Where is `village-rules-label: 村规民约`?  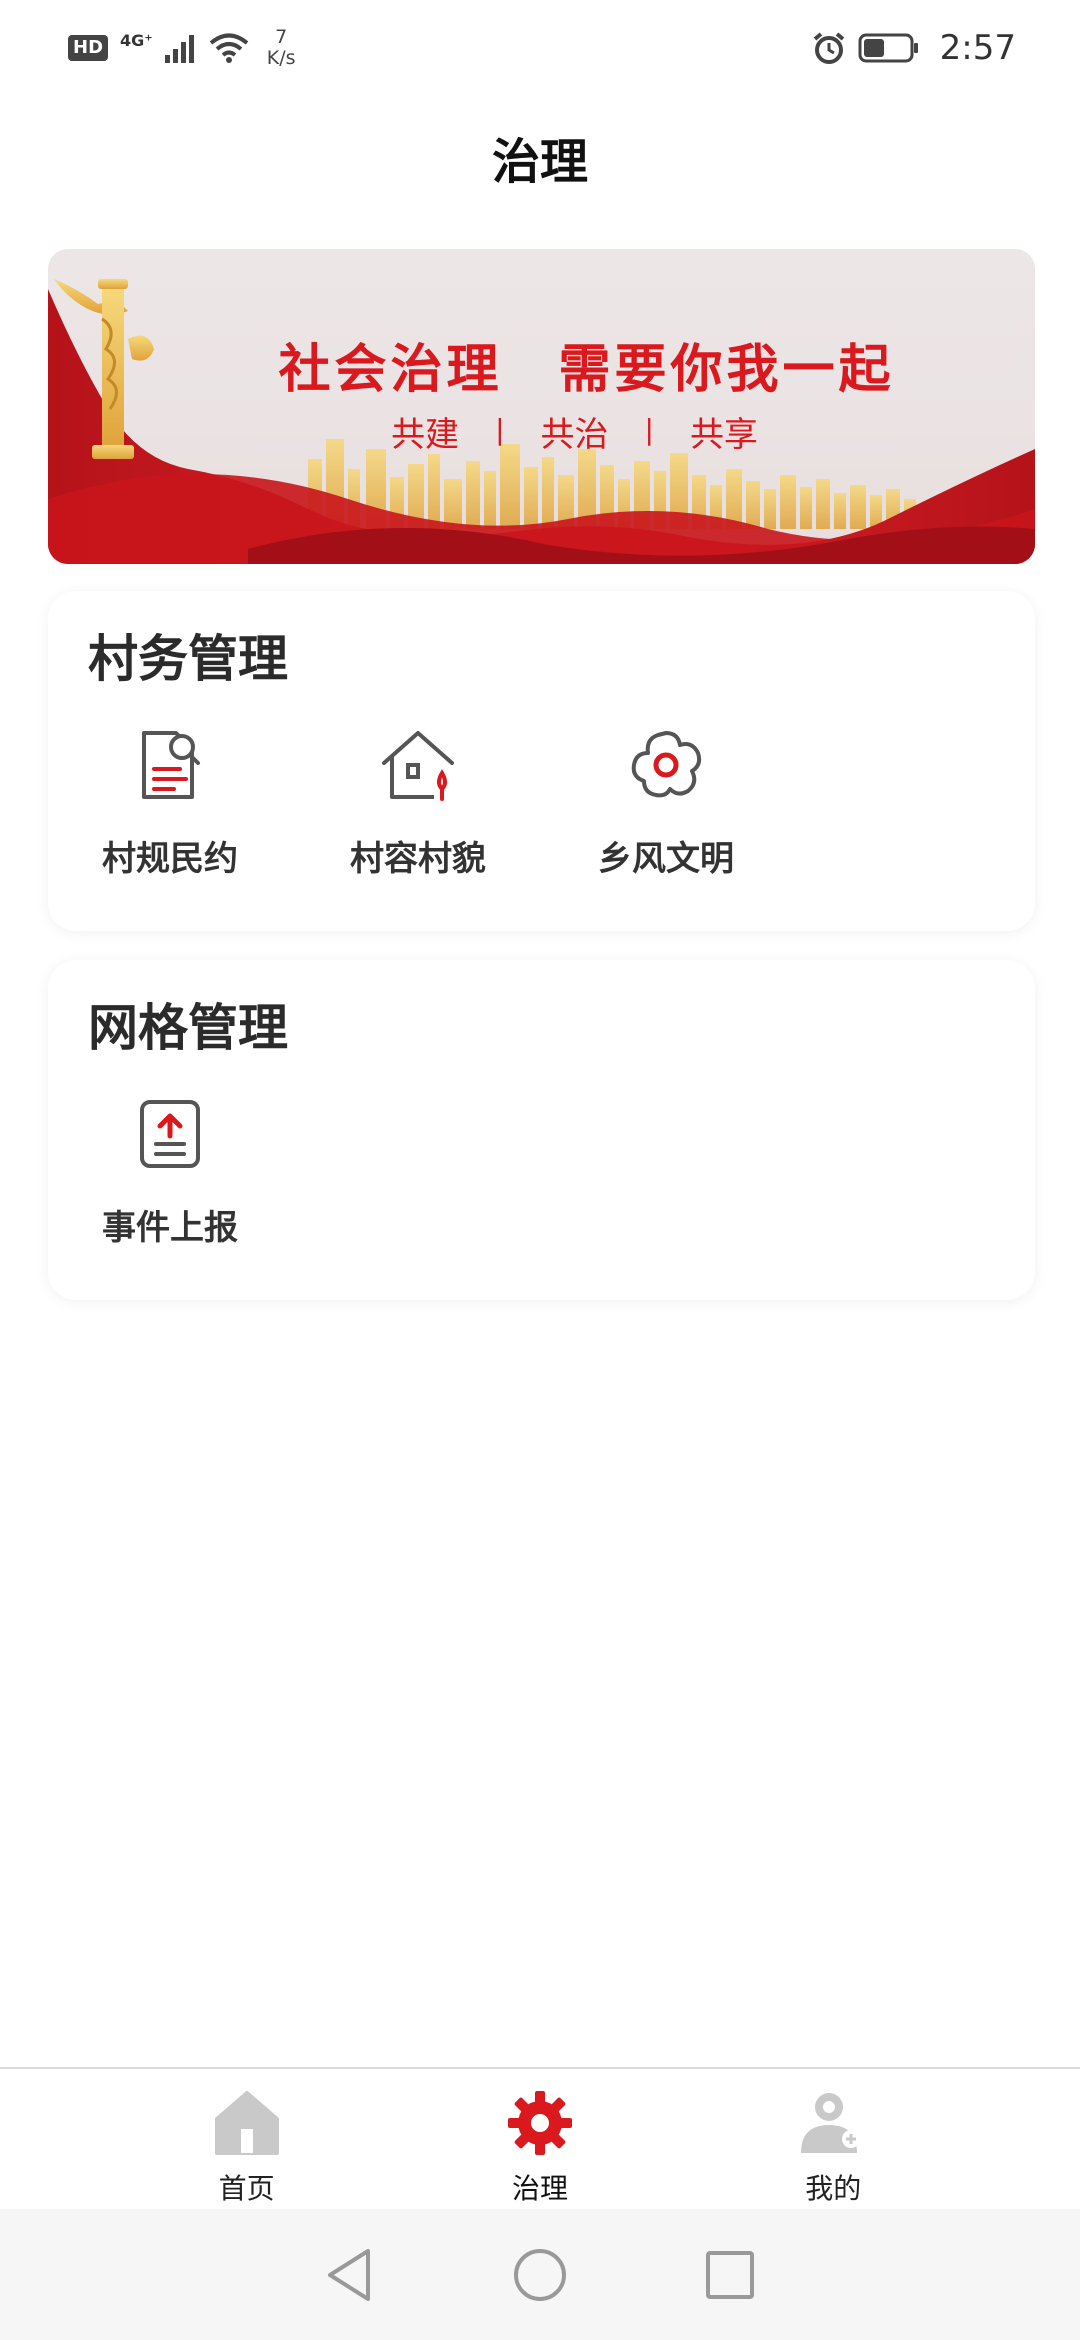 village-rules-label: 村规民约 is located at coordinates (170, 859).